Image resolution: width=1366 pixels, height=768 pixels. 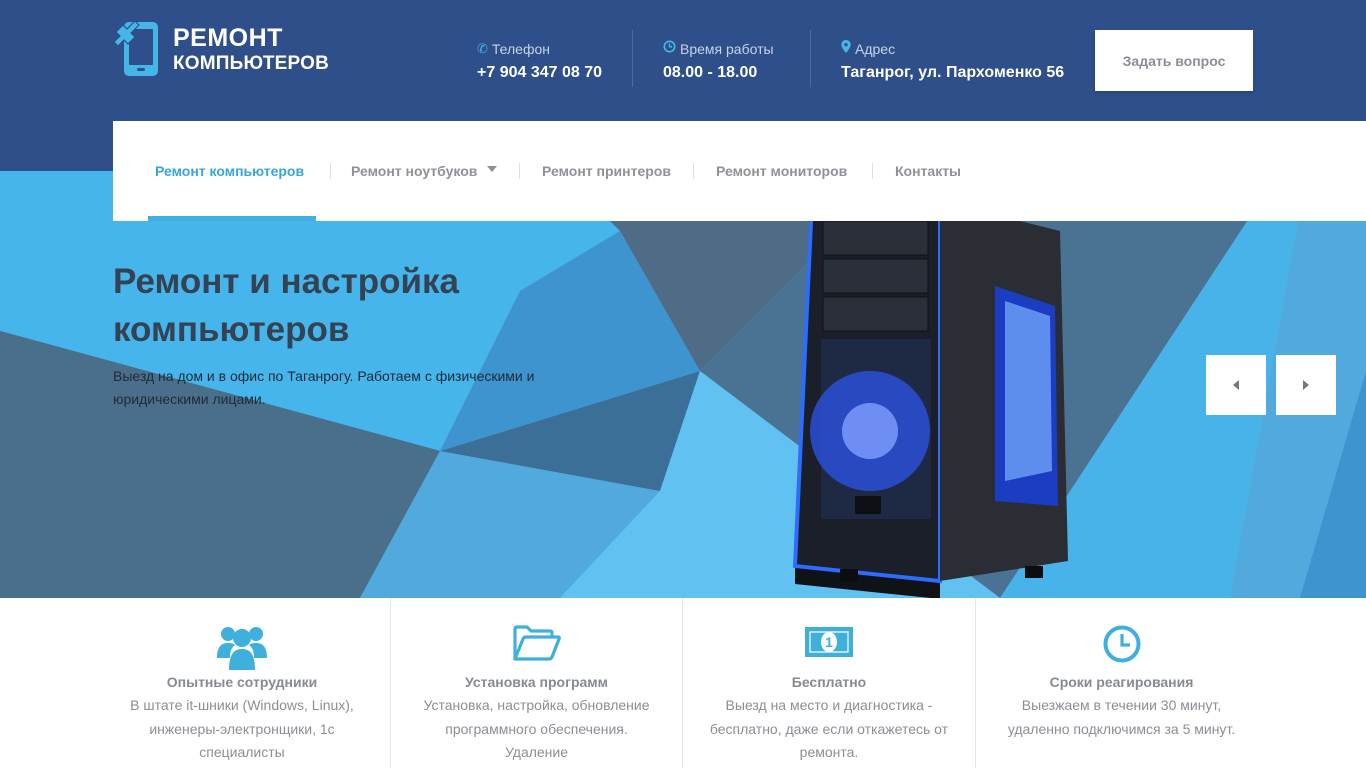 What do you see at coordinates (710, 72) in the screenshot?
I see `hours-value: 08.00 - 18.00` at bounding box center [710, 72].